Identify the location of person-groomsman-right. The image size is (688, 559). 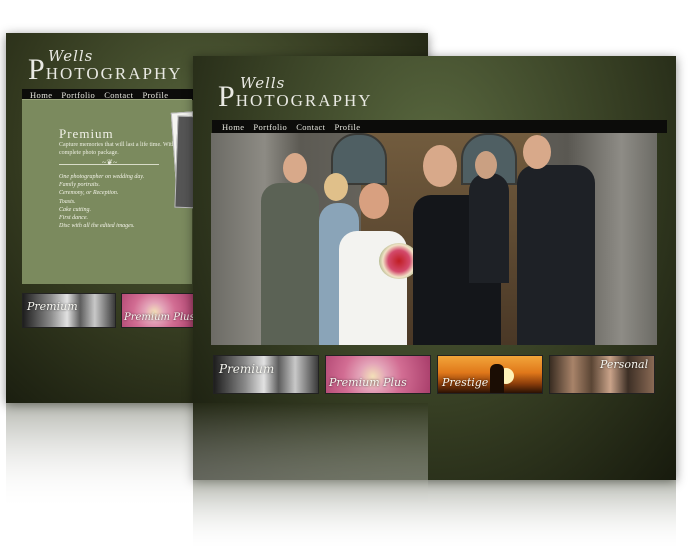
(556, 255).